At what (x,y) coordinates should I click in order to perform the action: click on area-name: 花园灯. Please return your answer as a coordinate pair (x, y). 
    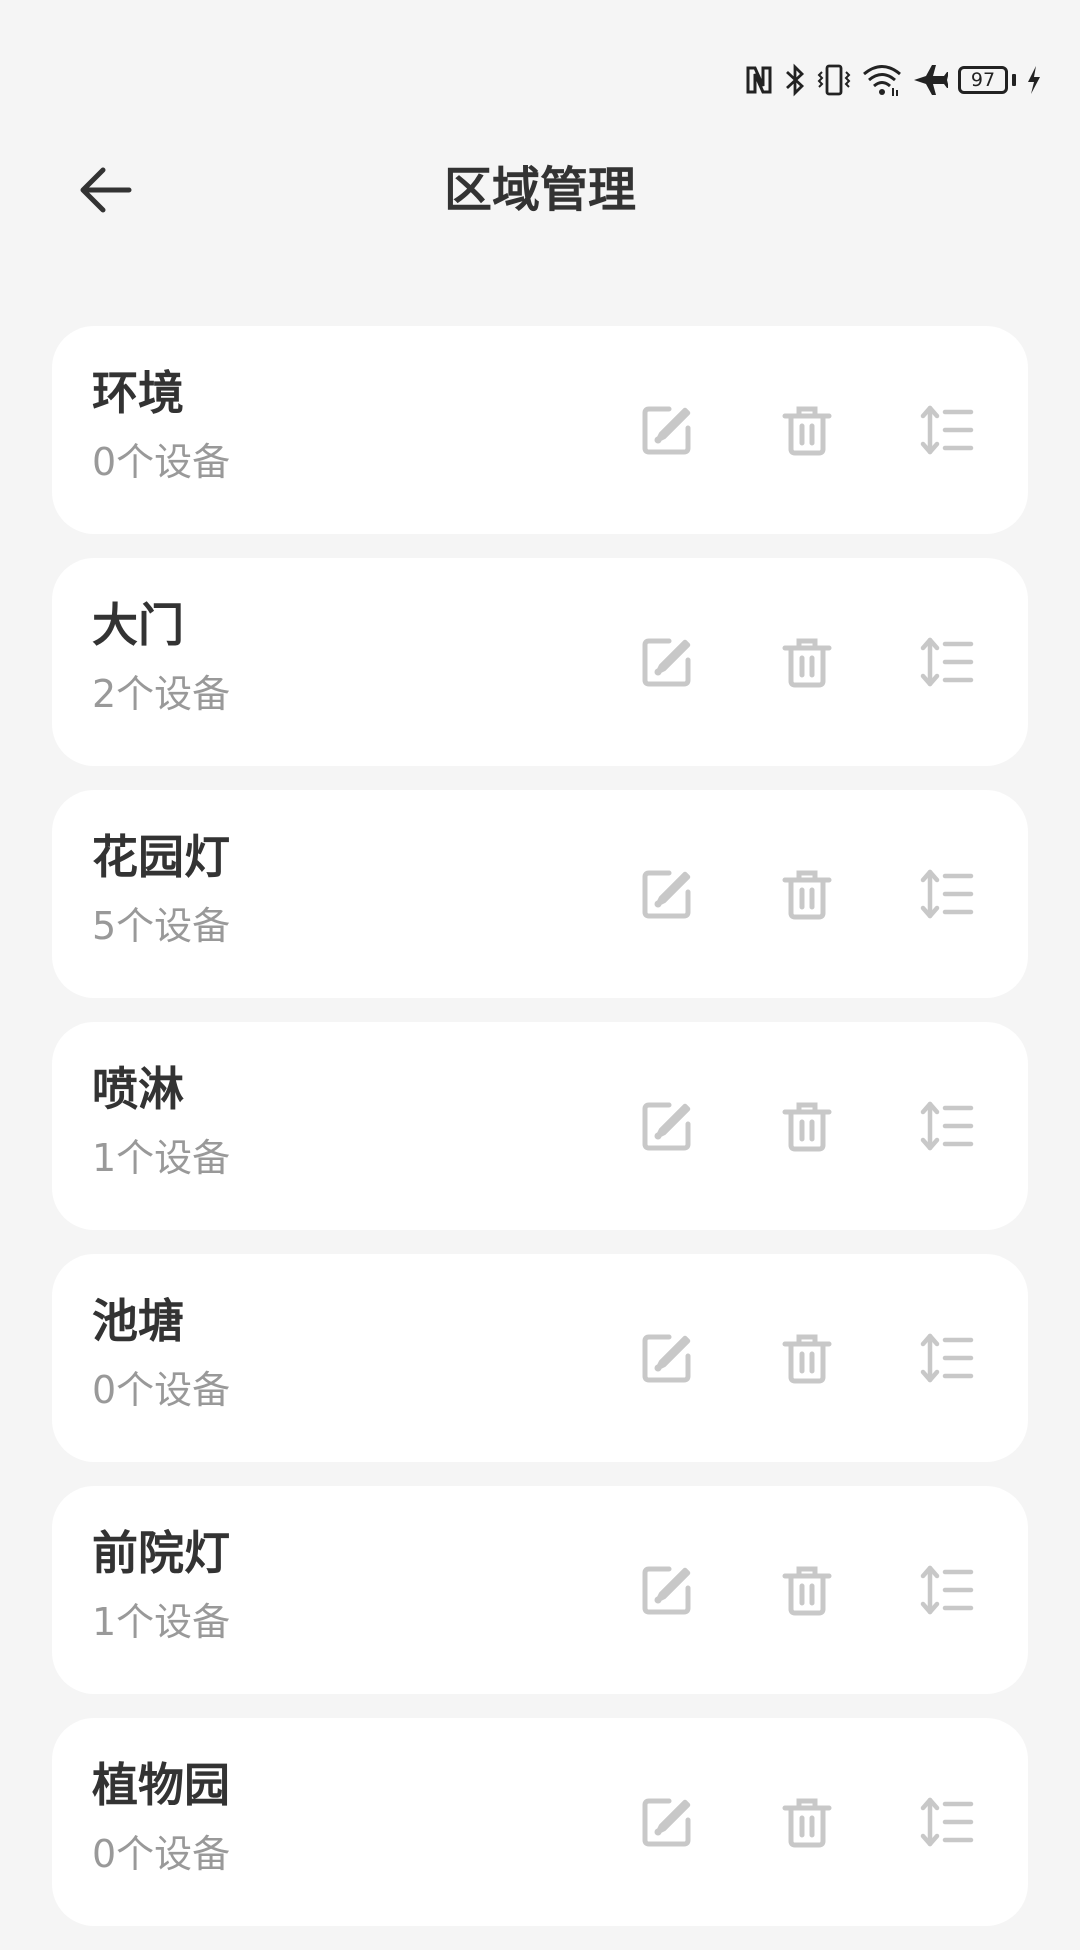
    Looking at the image, I should click on (161, 857).